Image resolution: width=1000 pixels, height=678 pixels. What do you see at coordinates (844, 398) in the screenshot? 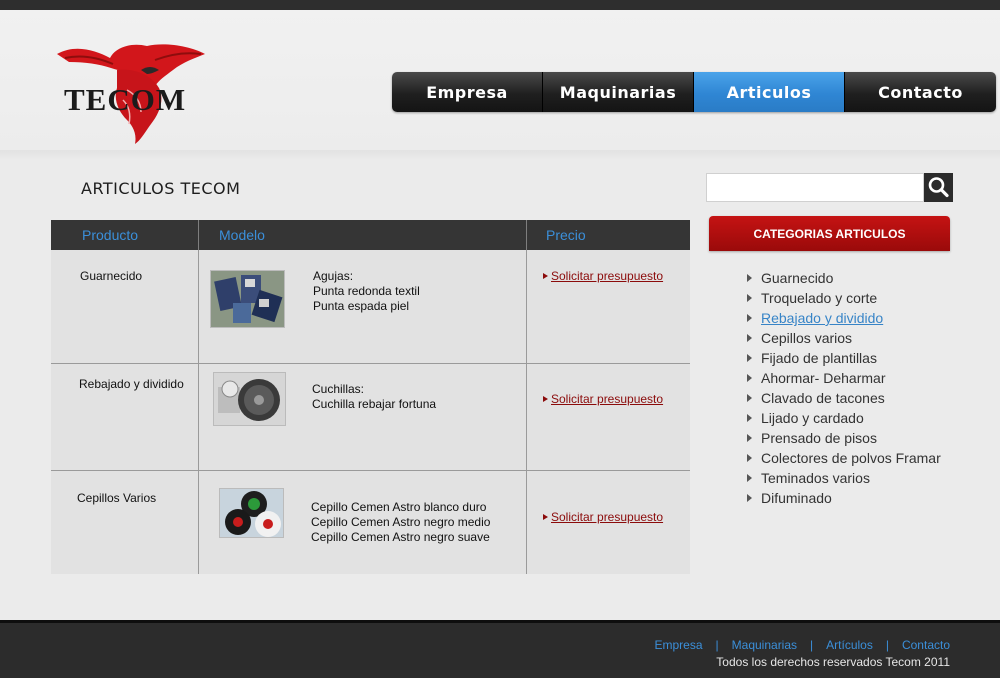
I see `category-item-clavado: Clavado de tacones` at bounding box center [844, 398].